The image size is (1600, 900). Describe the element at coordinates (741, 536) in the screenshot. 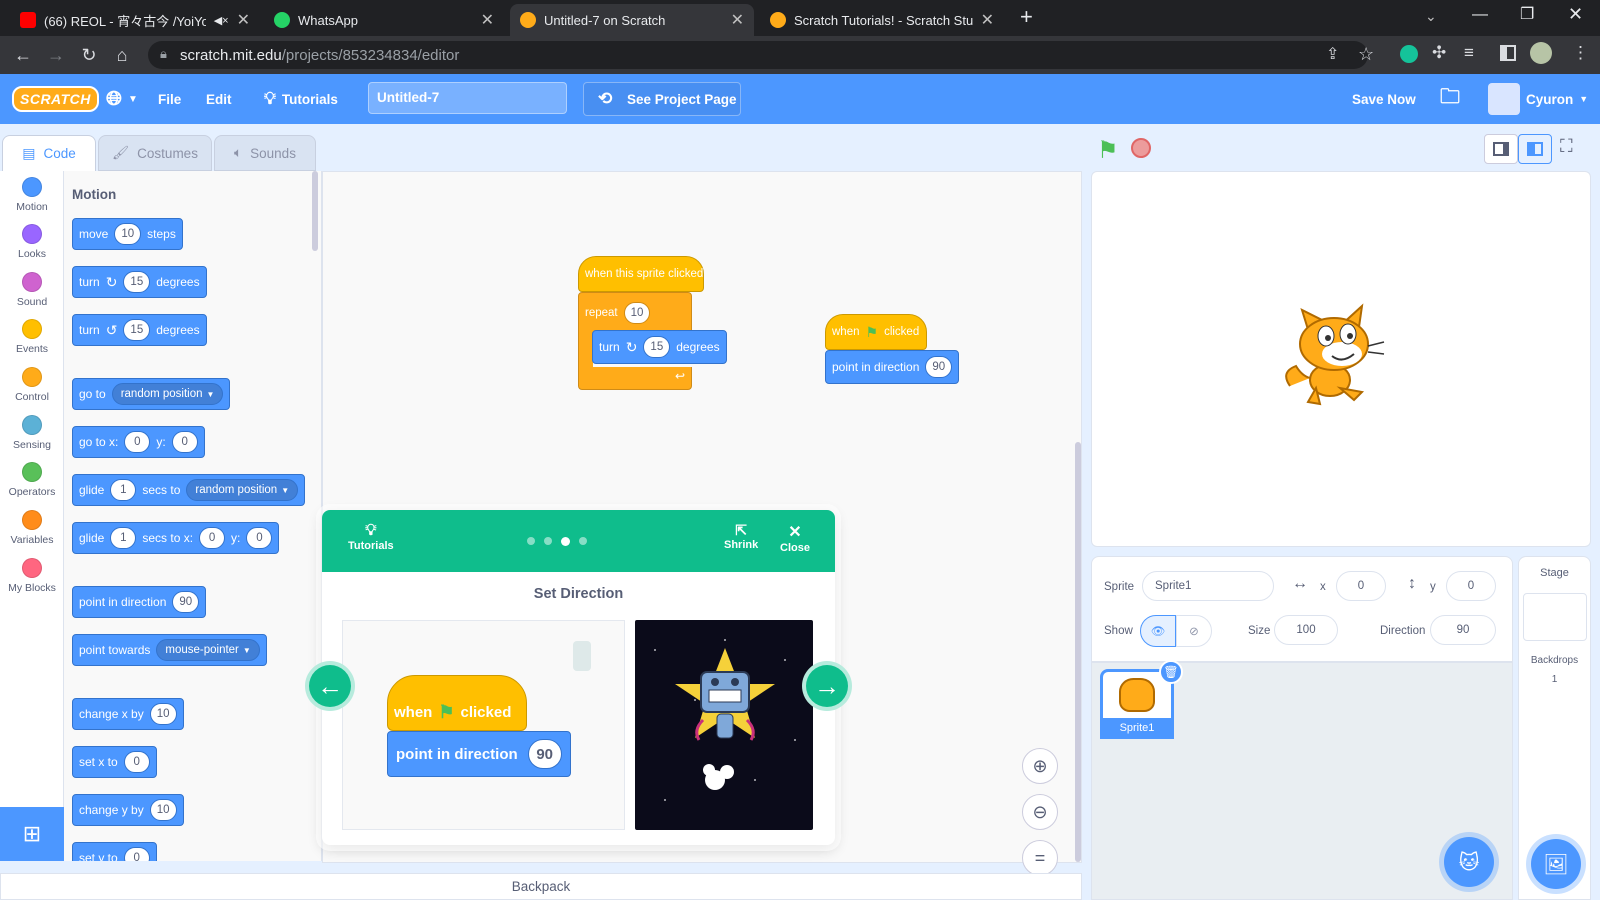

I see `shrink-button: ⇱ Shrink` at that location.